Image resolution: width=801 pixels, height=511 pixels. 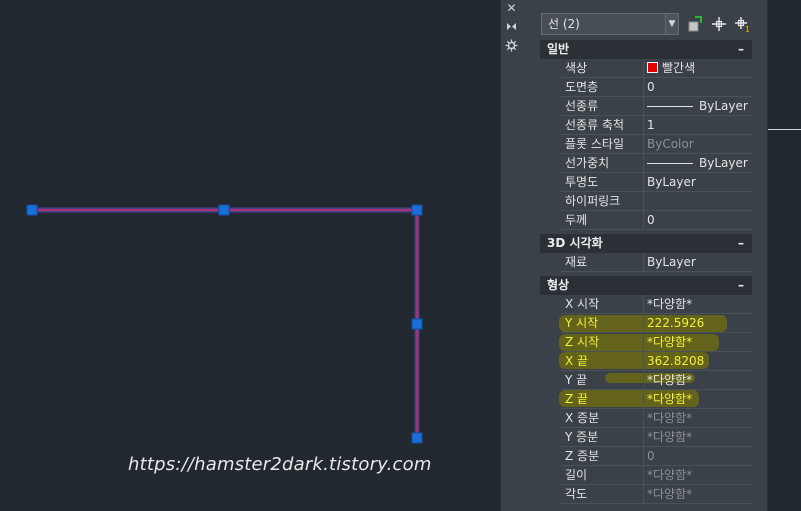 I want to click on prop-row-delta-y: Y 증분 *다양함*, so click(x=656, y=437).